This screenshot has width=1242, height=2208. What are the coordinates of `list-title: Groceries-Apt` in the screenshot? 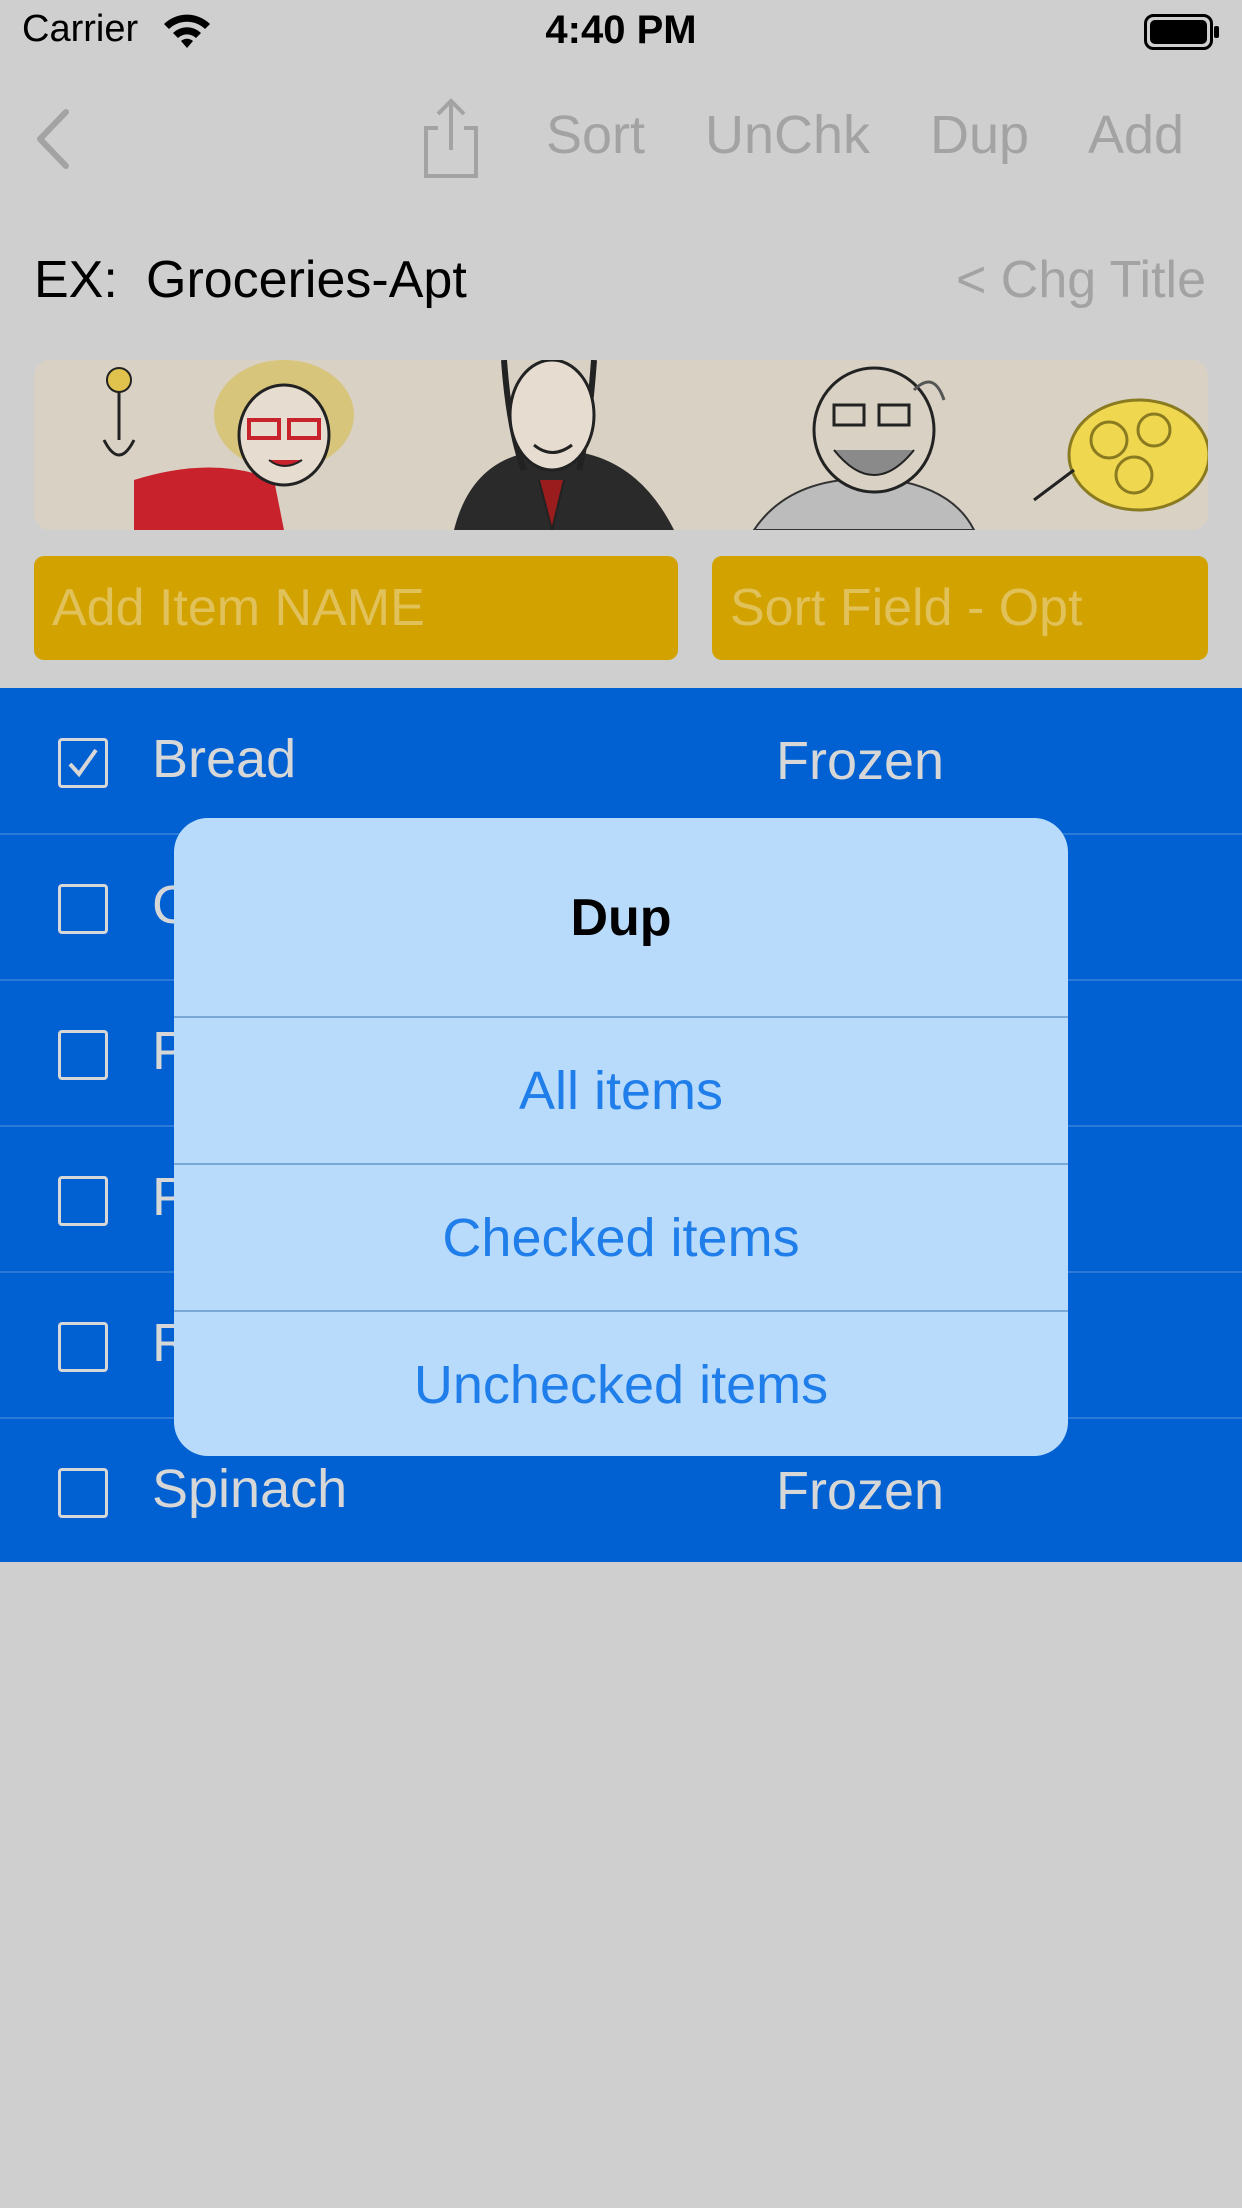 It's located at (306, 280).